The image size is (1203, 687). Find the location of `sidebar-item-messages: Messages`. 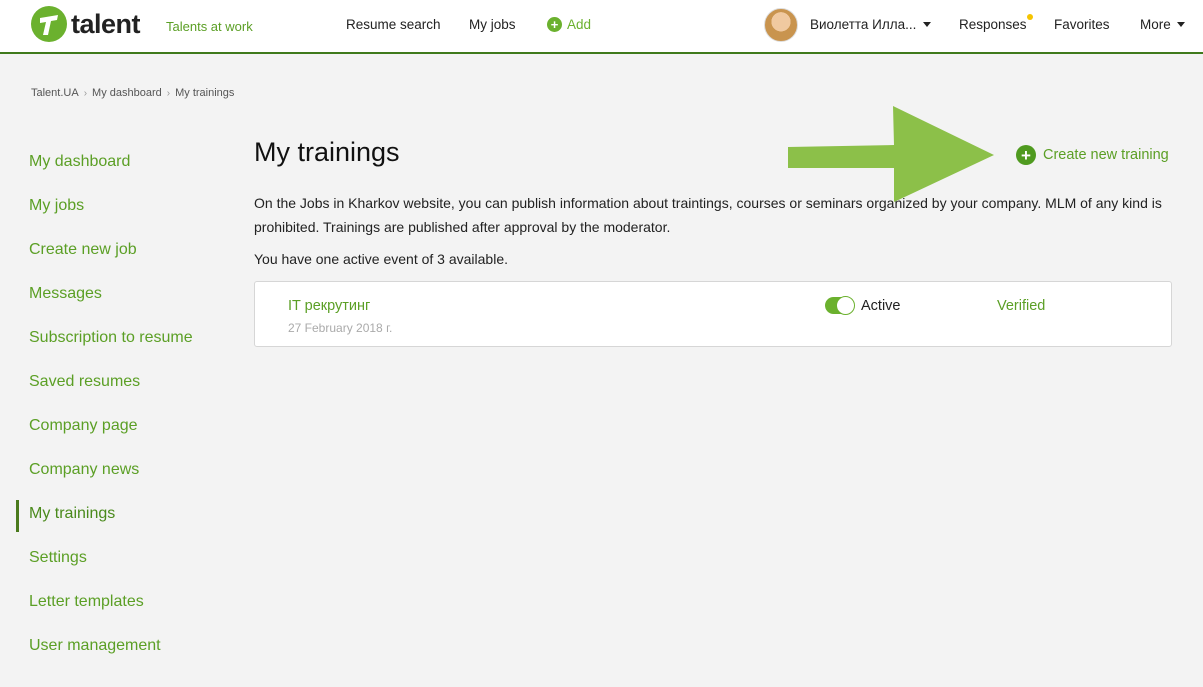

sidebar-item-messages: Messages is located at coordinates (126, 294).